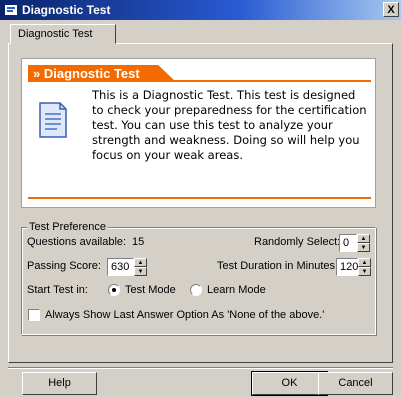 The image size is (401, 397). What do you see at coordinates (57, 290) in the screenshot?
I see `start-test-label: Start Test in:` at bounding box center [57, 290].